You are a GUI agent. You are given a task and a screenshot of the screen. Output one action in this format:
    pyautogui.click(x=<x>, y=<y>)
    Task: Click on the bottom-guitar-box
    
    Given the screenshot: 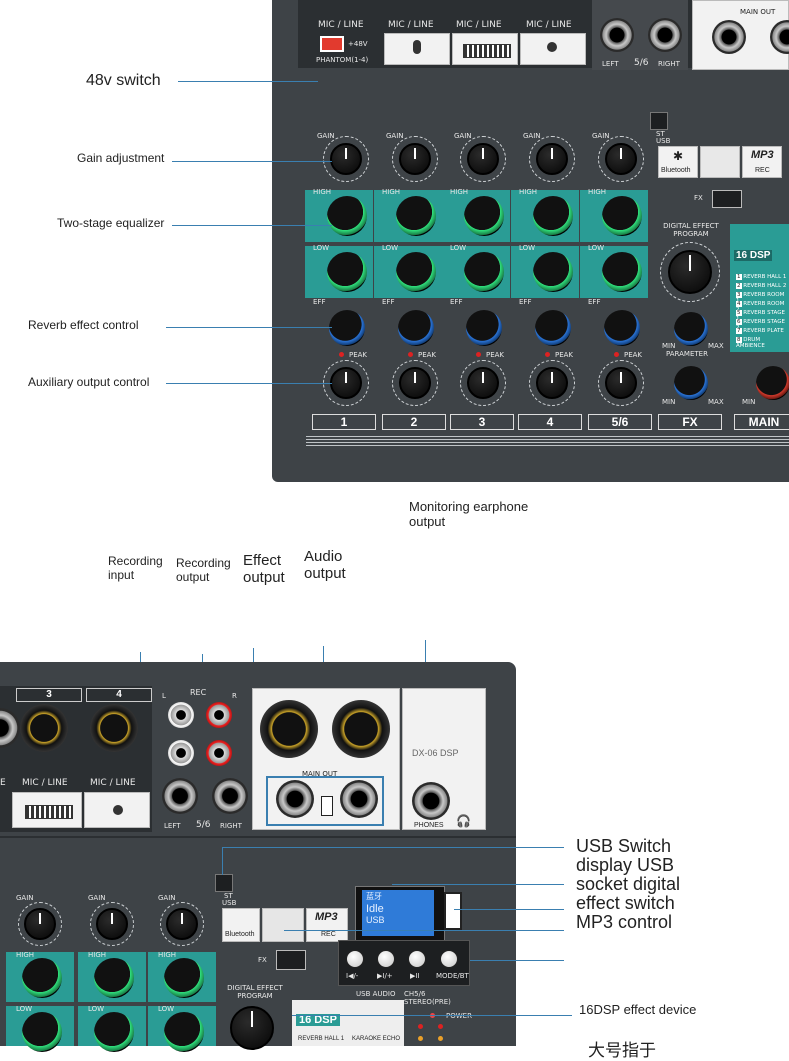 What is the action you would take?
    pyautogui.click(x=117, y=810)
    